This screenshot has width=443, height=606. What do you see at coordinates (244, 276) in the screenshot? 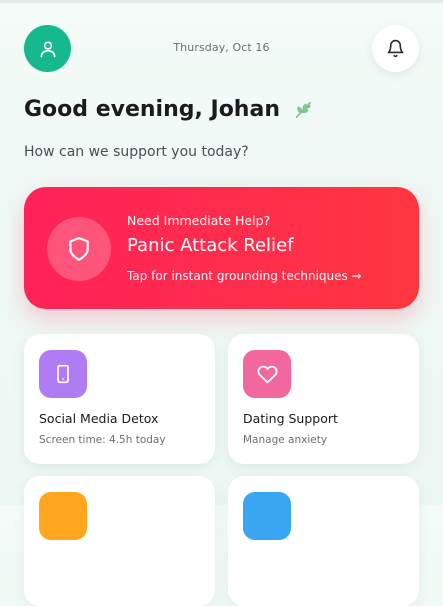
I see `panic-card-link: Tap for instant grounding techniques →` at bounding box center [244, 276].